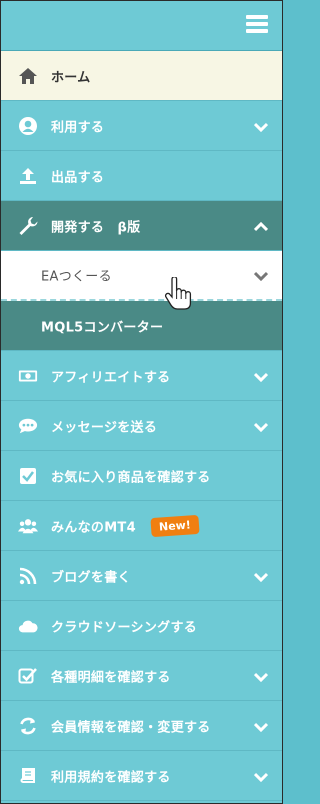 The image size is (320, 804). Describe the element at coordinates (131, 477) in the screenshot. I see `menu-item-label: お気に入り商品を確認する` at that location.